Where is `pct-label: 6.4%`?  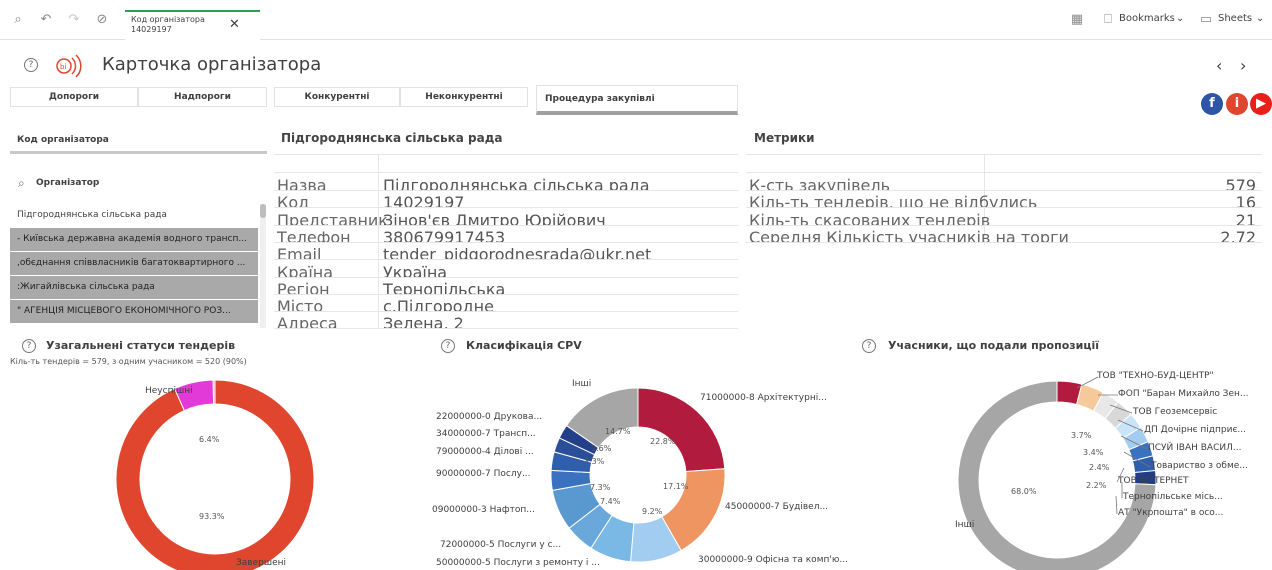 pct-label: 6.4% is located at coordinates (209, 439).